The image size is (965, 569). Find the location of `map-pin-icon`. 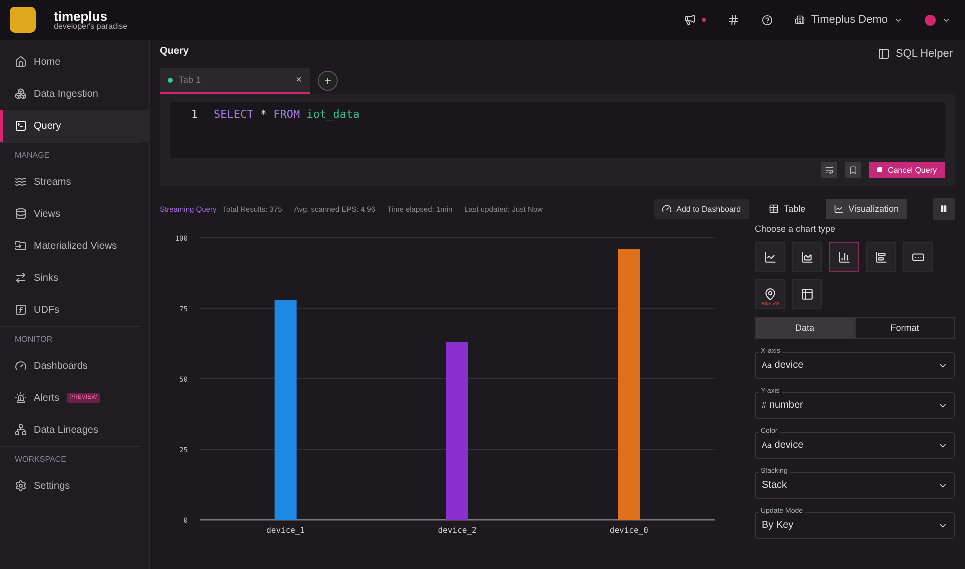

map-pin-icon is located at coordinates (770, 294).